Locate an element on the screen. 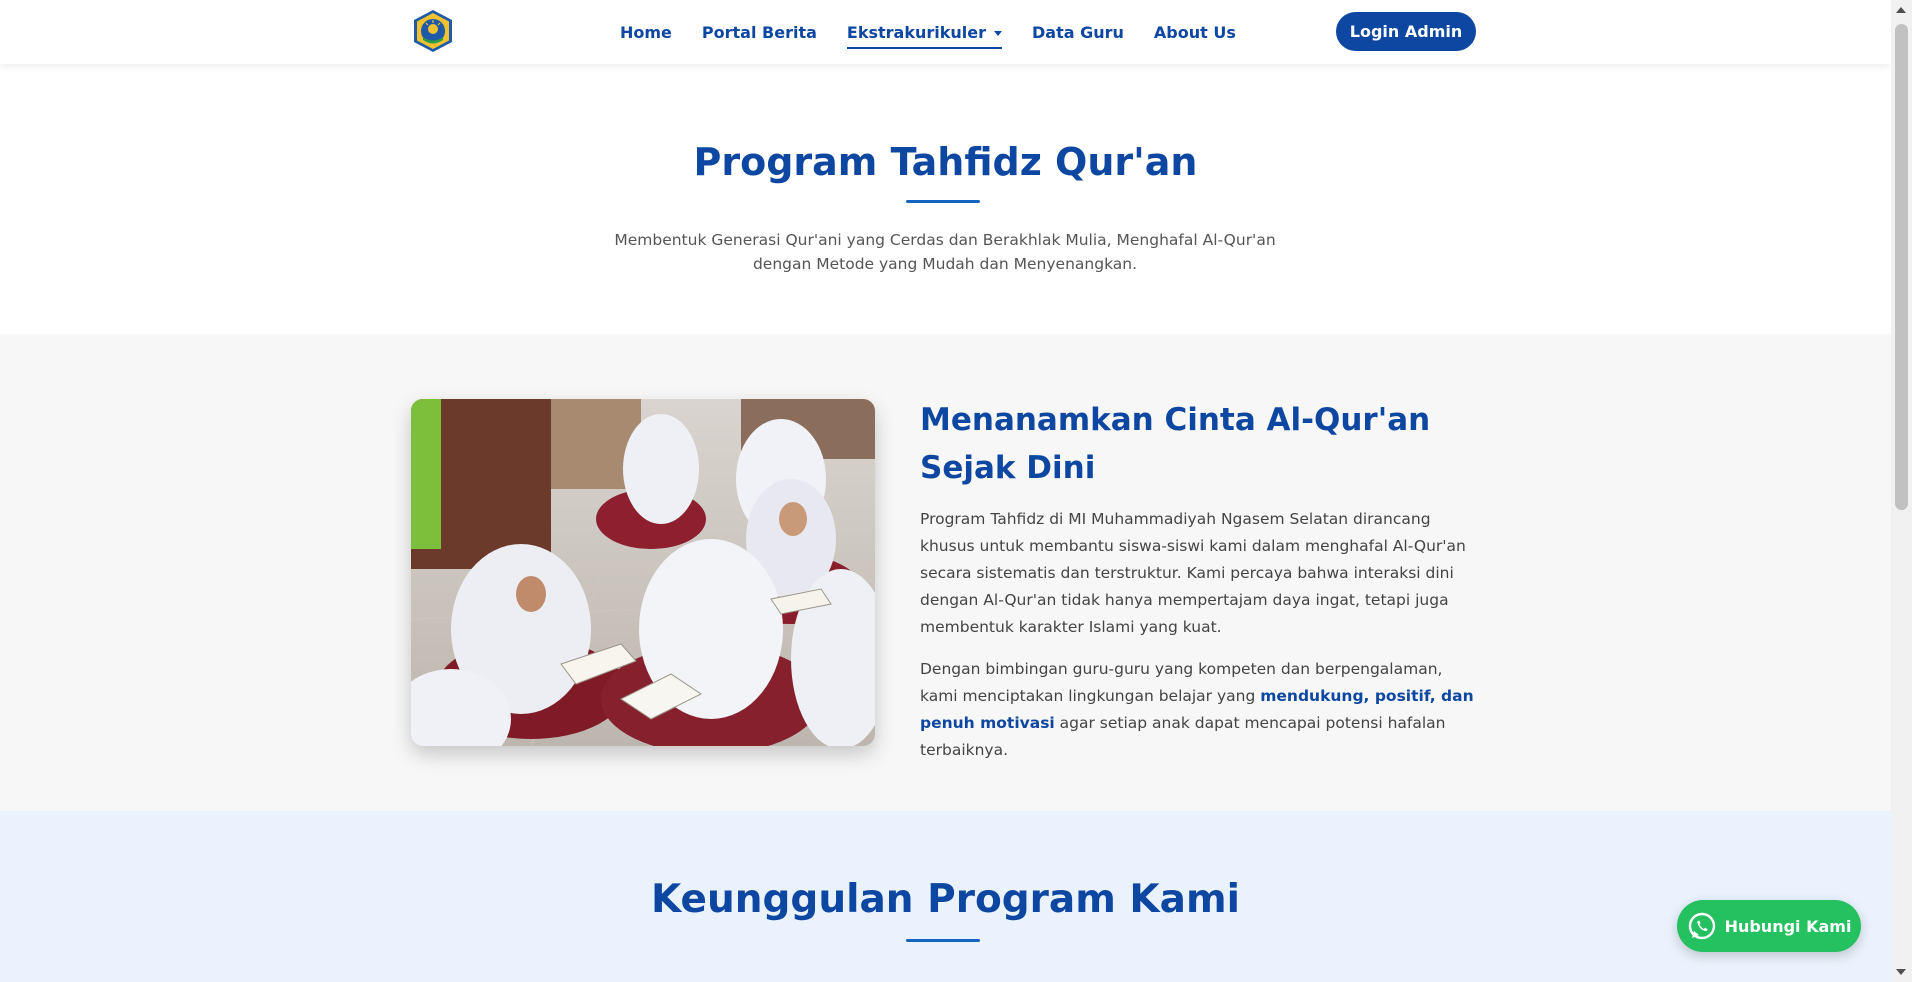 Image resolution: width=1912 pixels, height=982 pixels. advantages-title-underline is located at coordinates (943, 940).